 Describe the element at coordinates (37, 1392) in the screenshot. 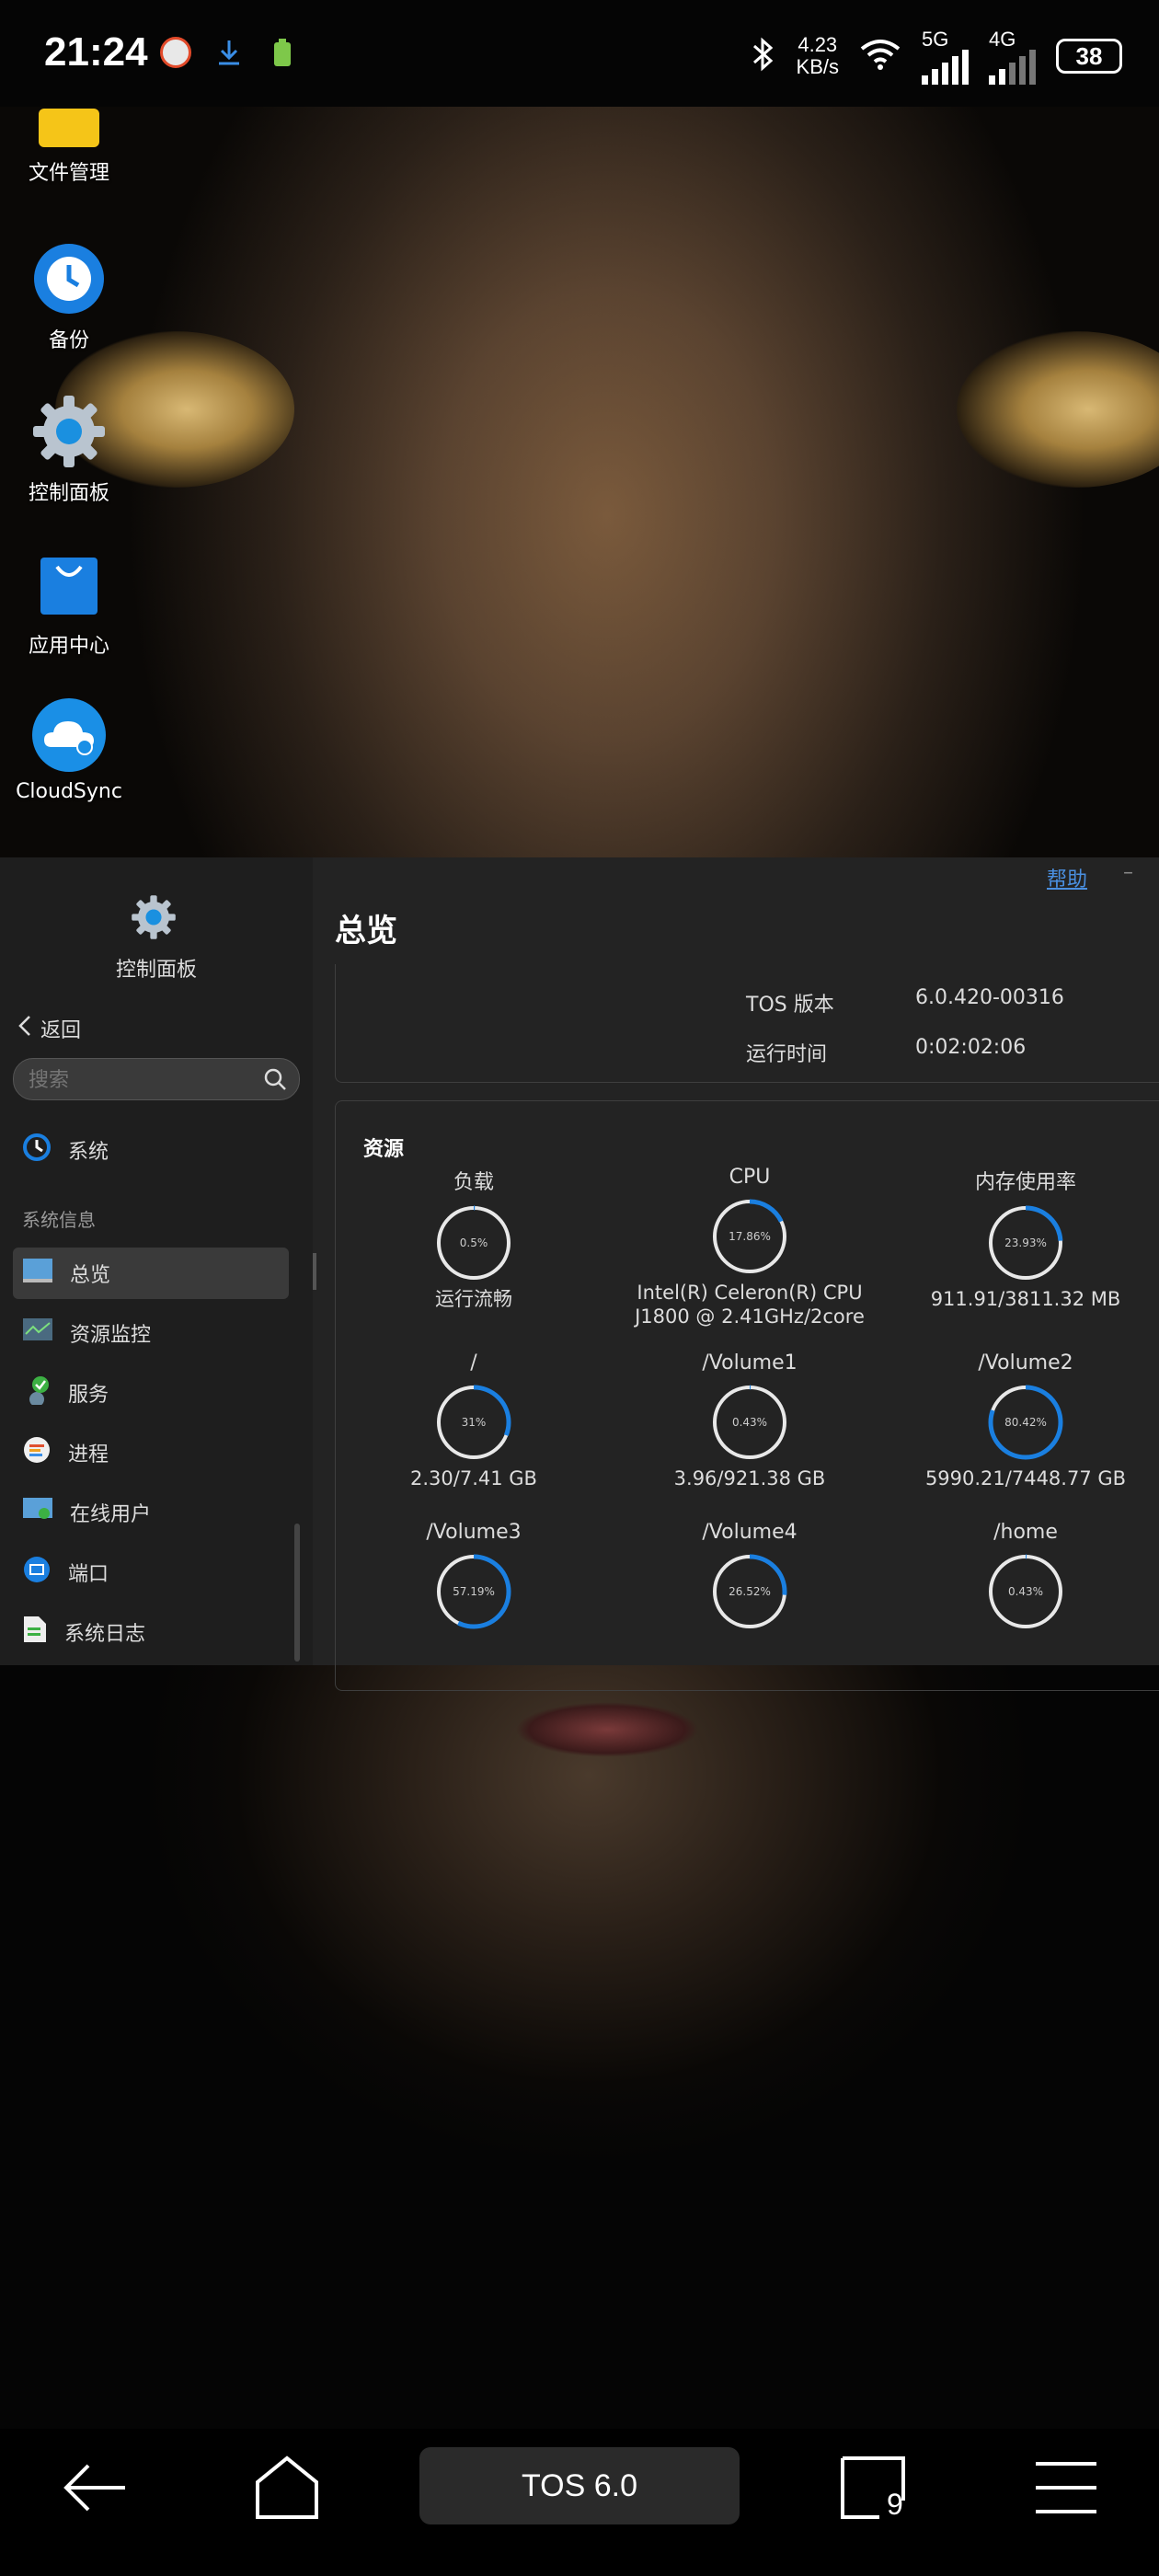

I see `service-icon` at that location.